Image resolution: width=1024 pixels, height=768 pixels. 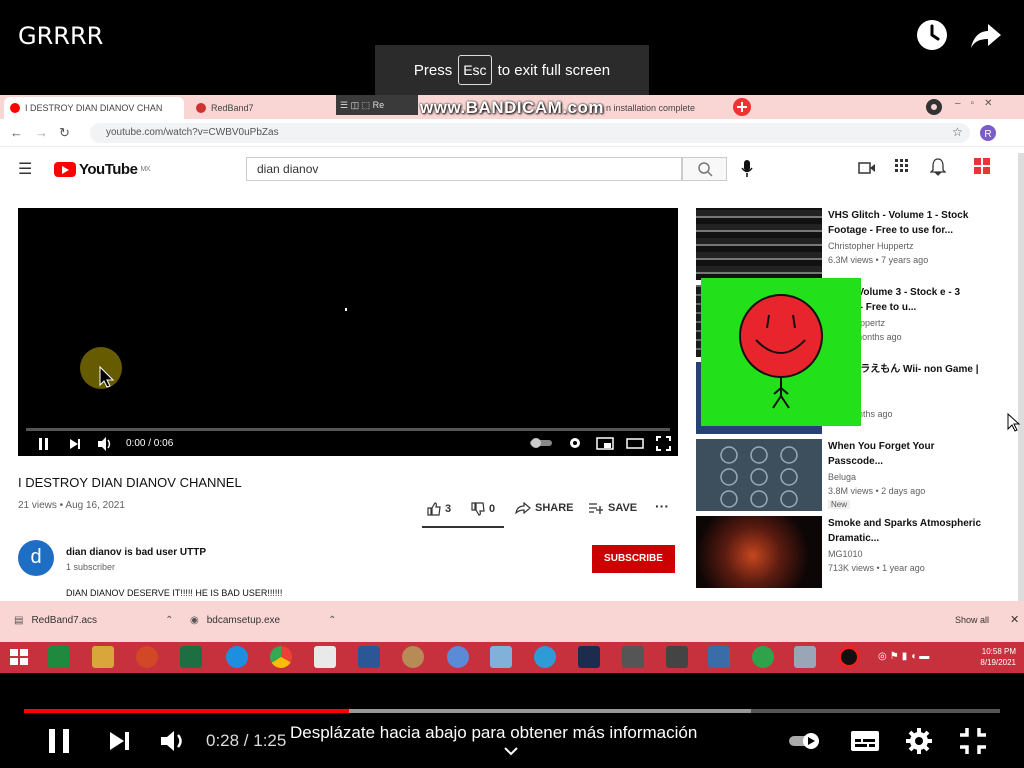 I want to click on recommendation-channel: Beluga, so click(x=842, y=477).